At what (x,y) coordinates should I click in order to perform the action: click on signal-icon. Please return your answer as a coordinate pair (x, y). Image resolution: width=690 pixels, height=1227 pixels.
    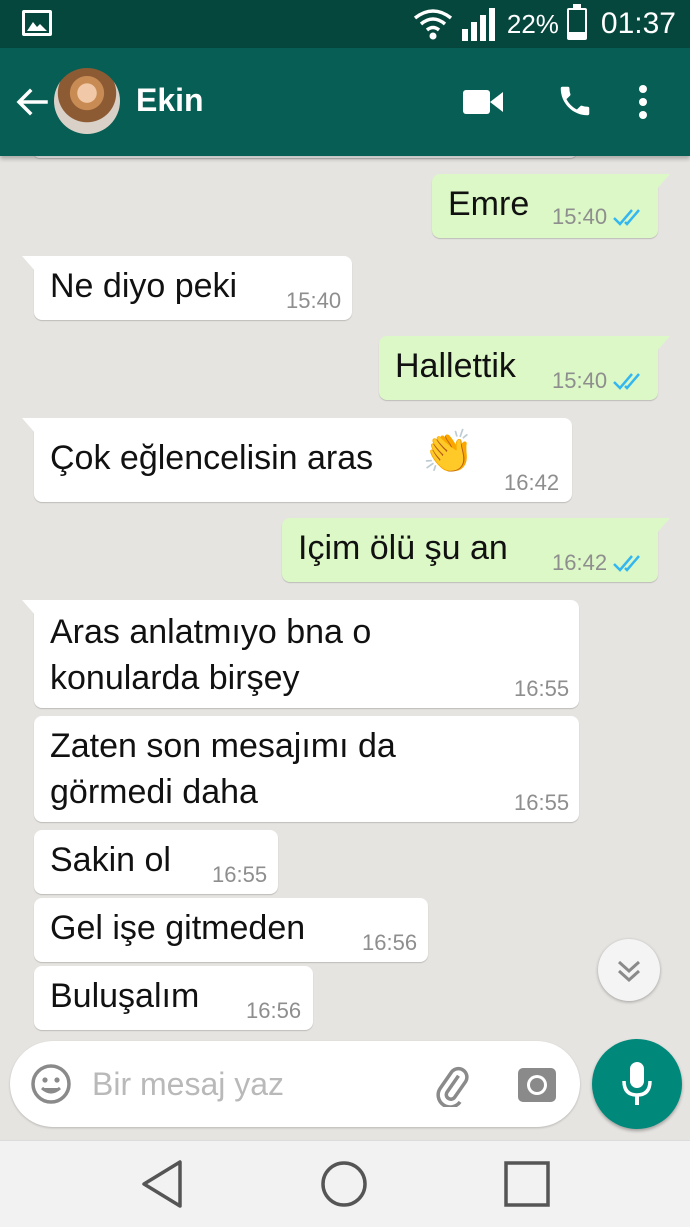
    Looking at the image, I should click on (478, 24).